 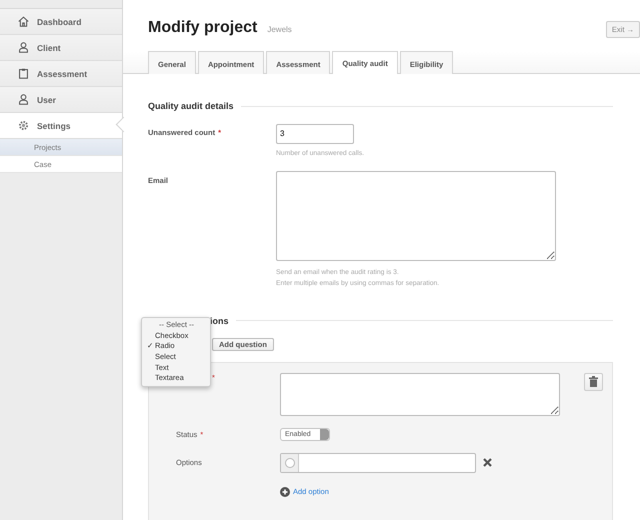 What do you see at coordinates (487, 462) in the screenshot?
I see `remove-icon` at bounding box center [487, 462].